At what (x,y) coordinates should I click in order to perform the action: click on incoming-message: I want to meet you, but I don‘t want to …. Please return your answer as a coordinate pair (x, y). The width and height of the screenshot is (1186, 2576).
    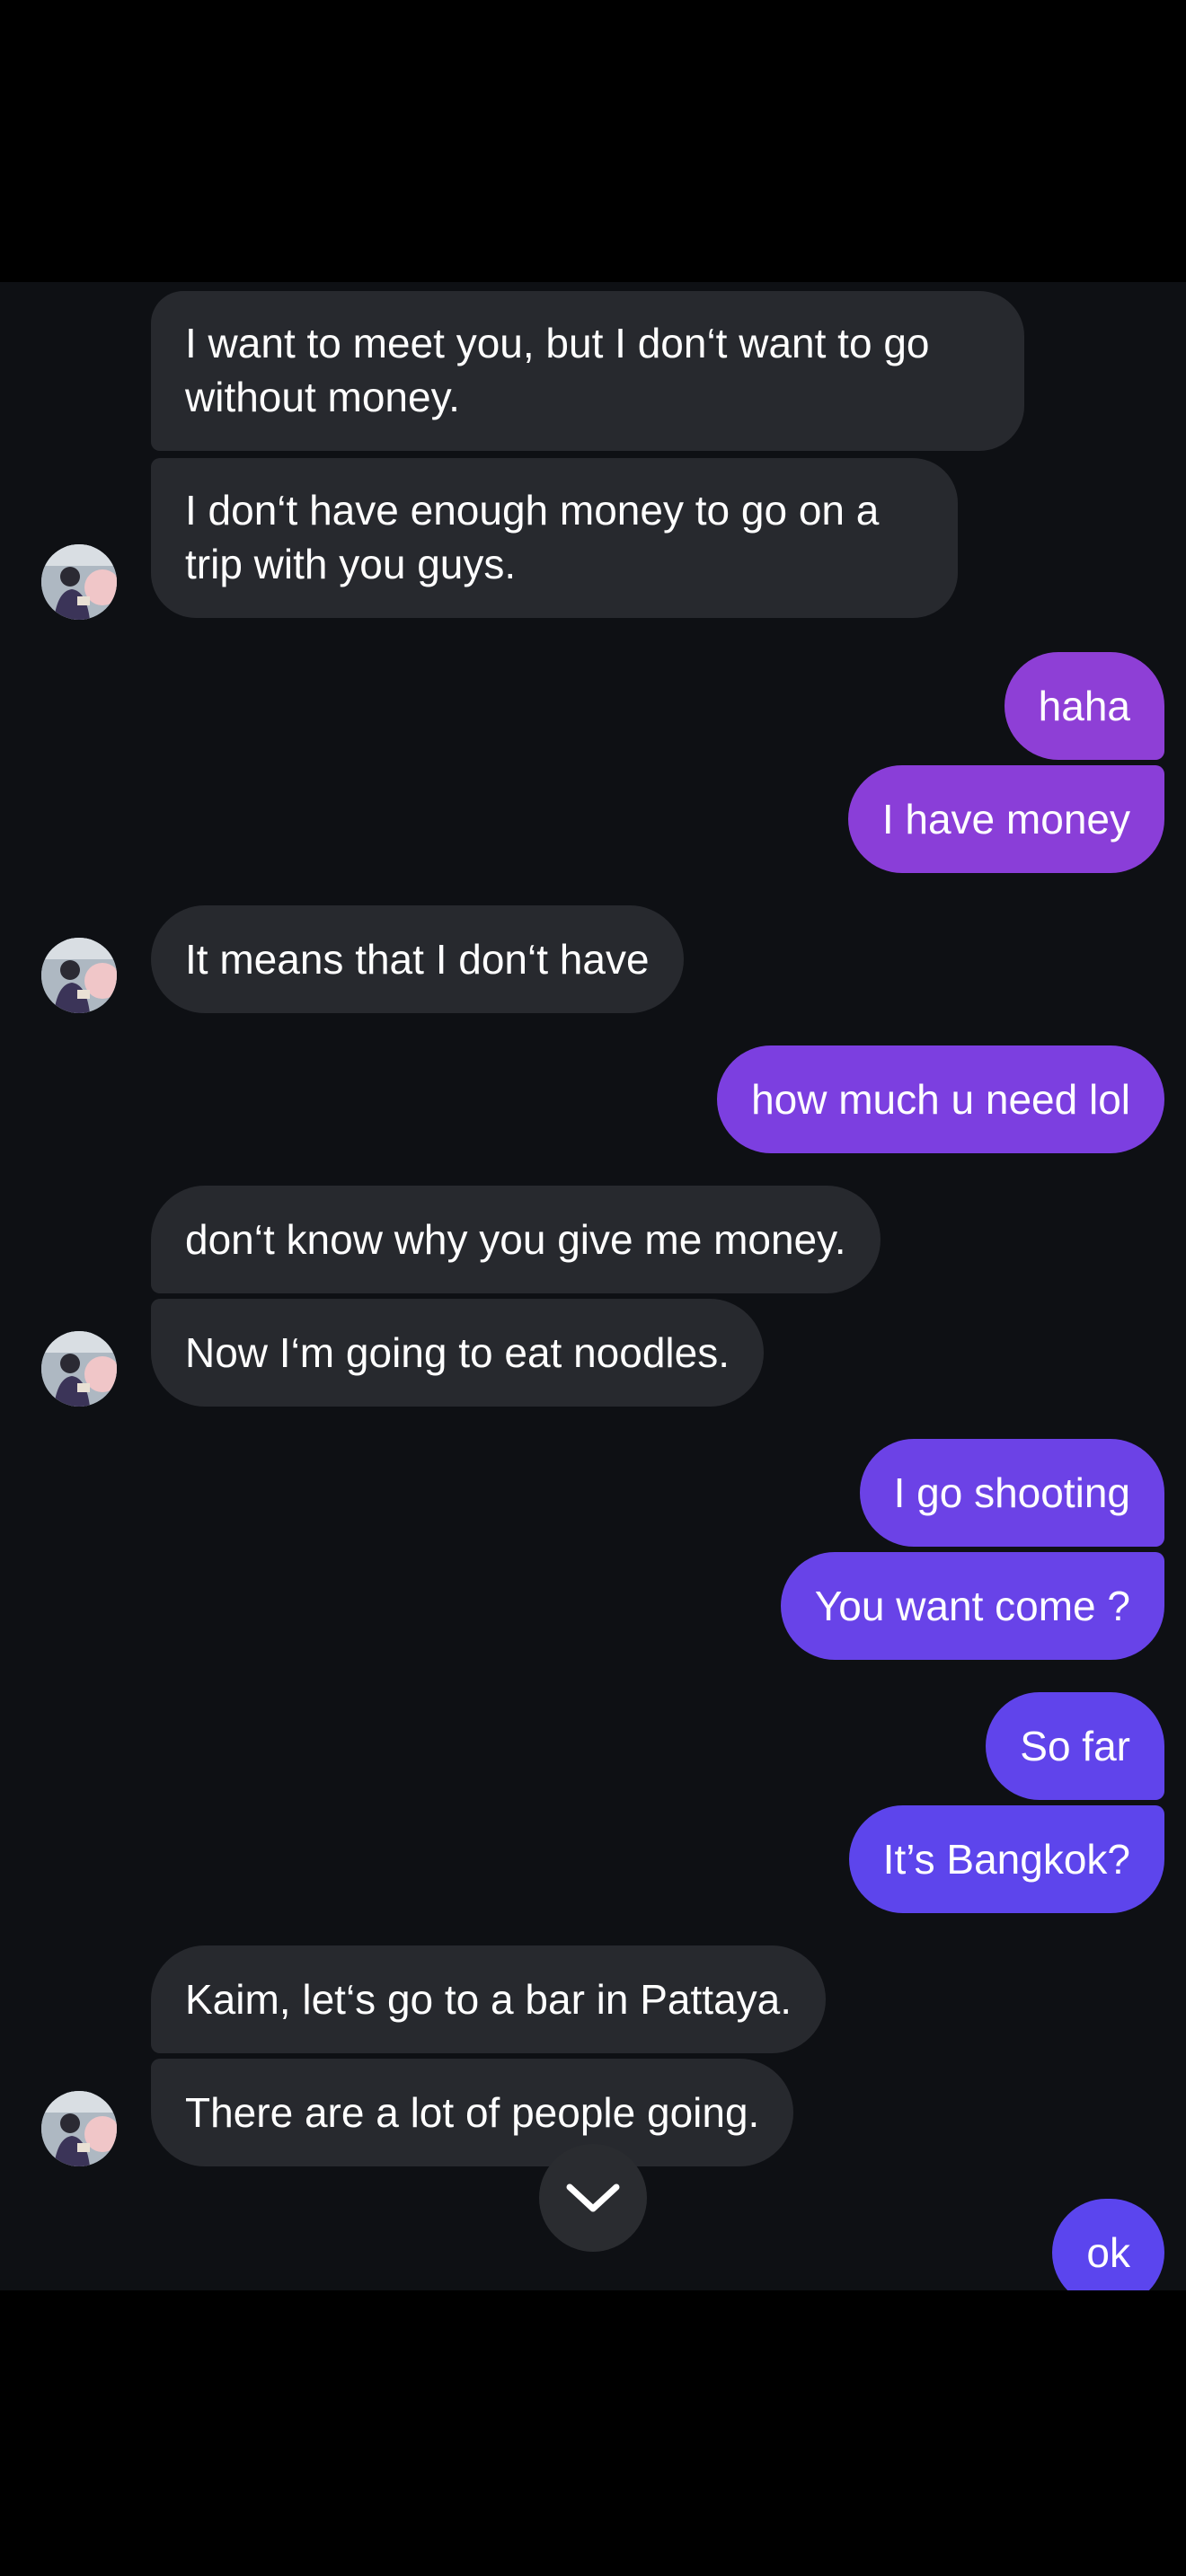
    Looking at the image, I should click on (587, 371).